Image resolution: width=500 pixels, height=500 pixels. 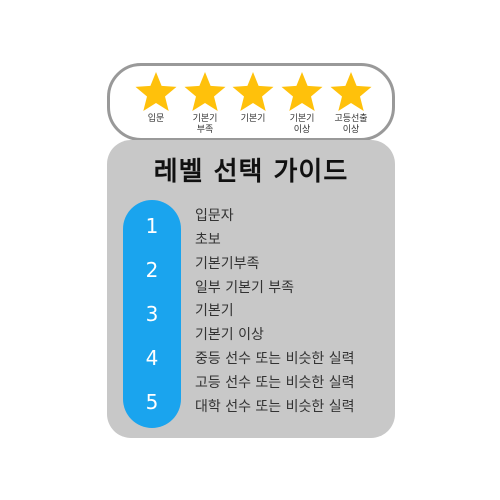 I want to click on star-rating-panel: 입문 기본기 부족 기본기 기본기 이상 고등선출 이상, so click(x=251, y=102).